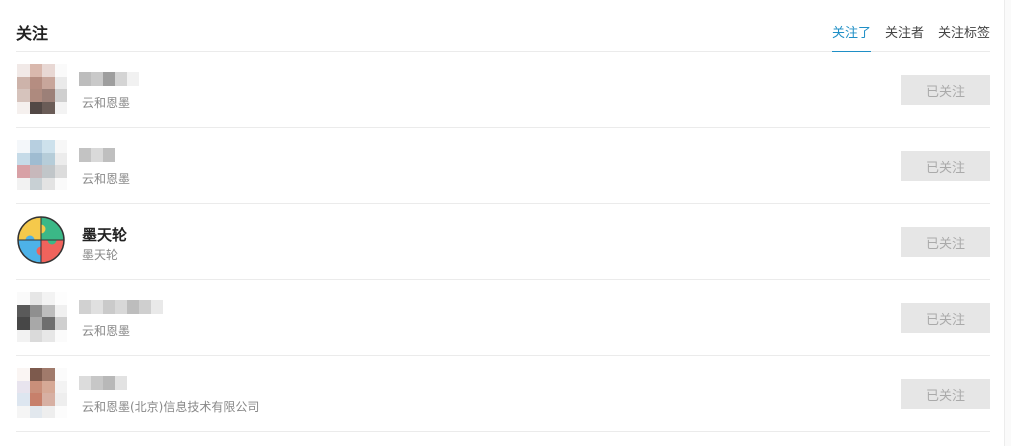 The width and height of the screenshot is (1011, 446). Describe the element at coordinates (1007, 223) in the screenshot. I see `scrollbar` at that location.